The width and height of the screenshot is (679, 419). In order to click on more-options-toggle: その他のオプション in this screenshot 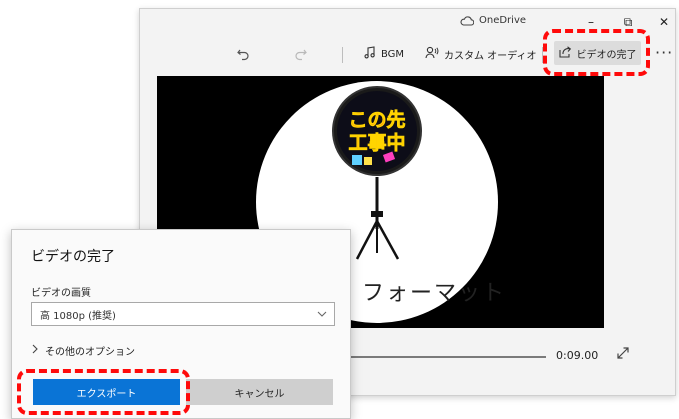, I will do `click(83, 350)`.